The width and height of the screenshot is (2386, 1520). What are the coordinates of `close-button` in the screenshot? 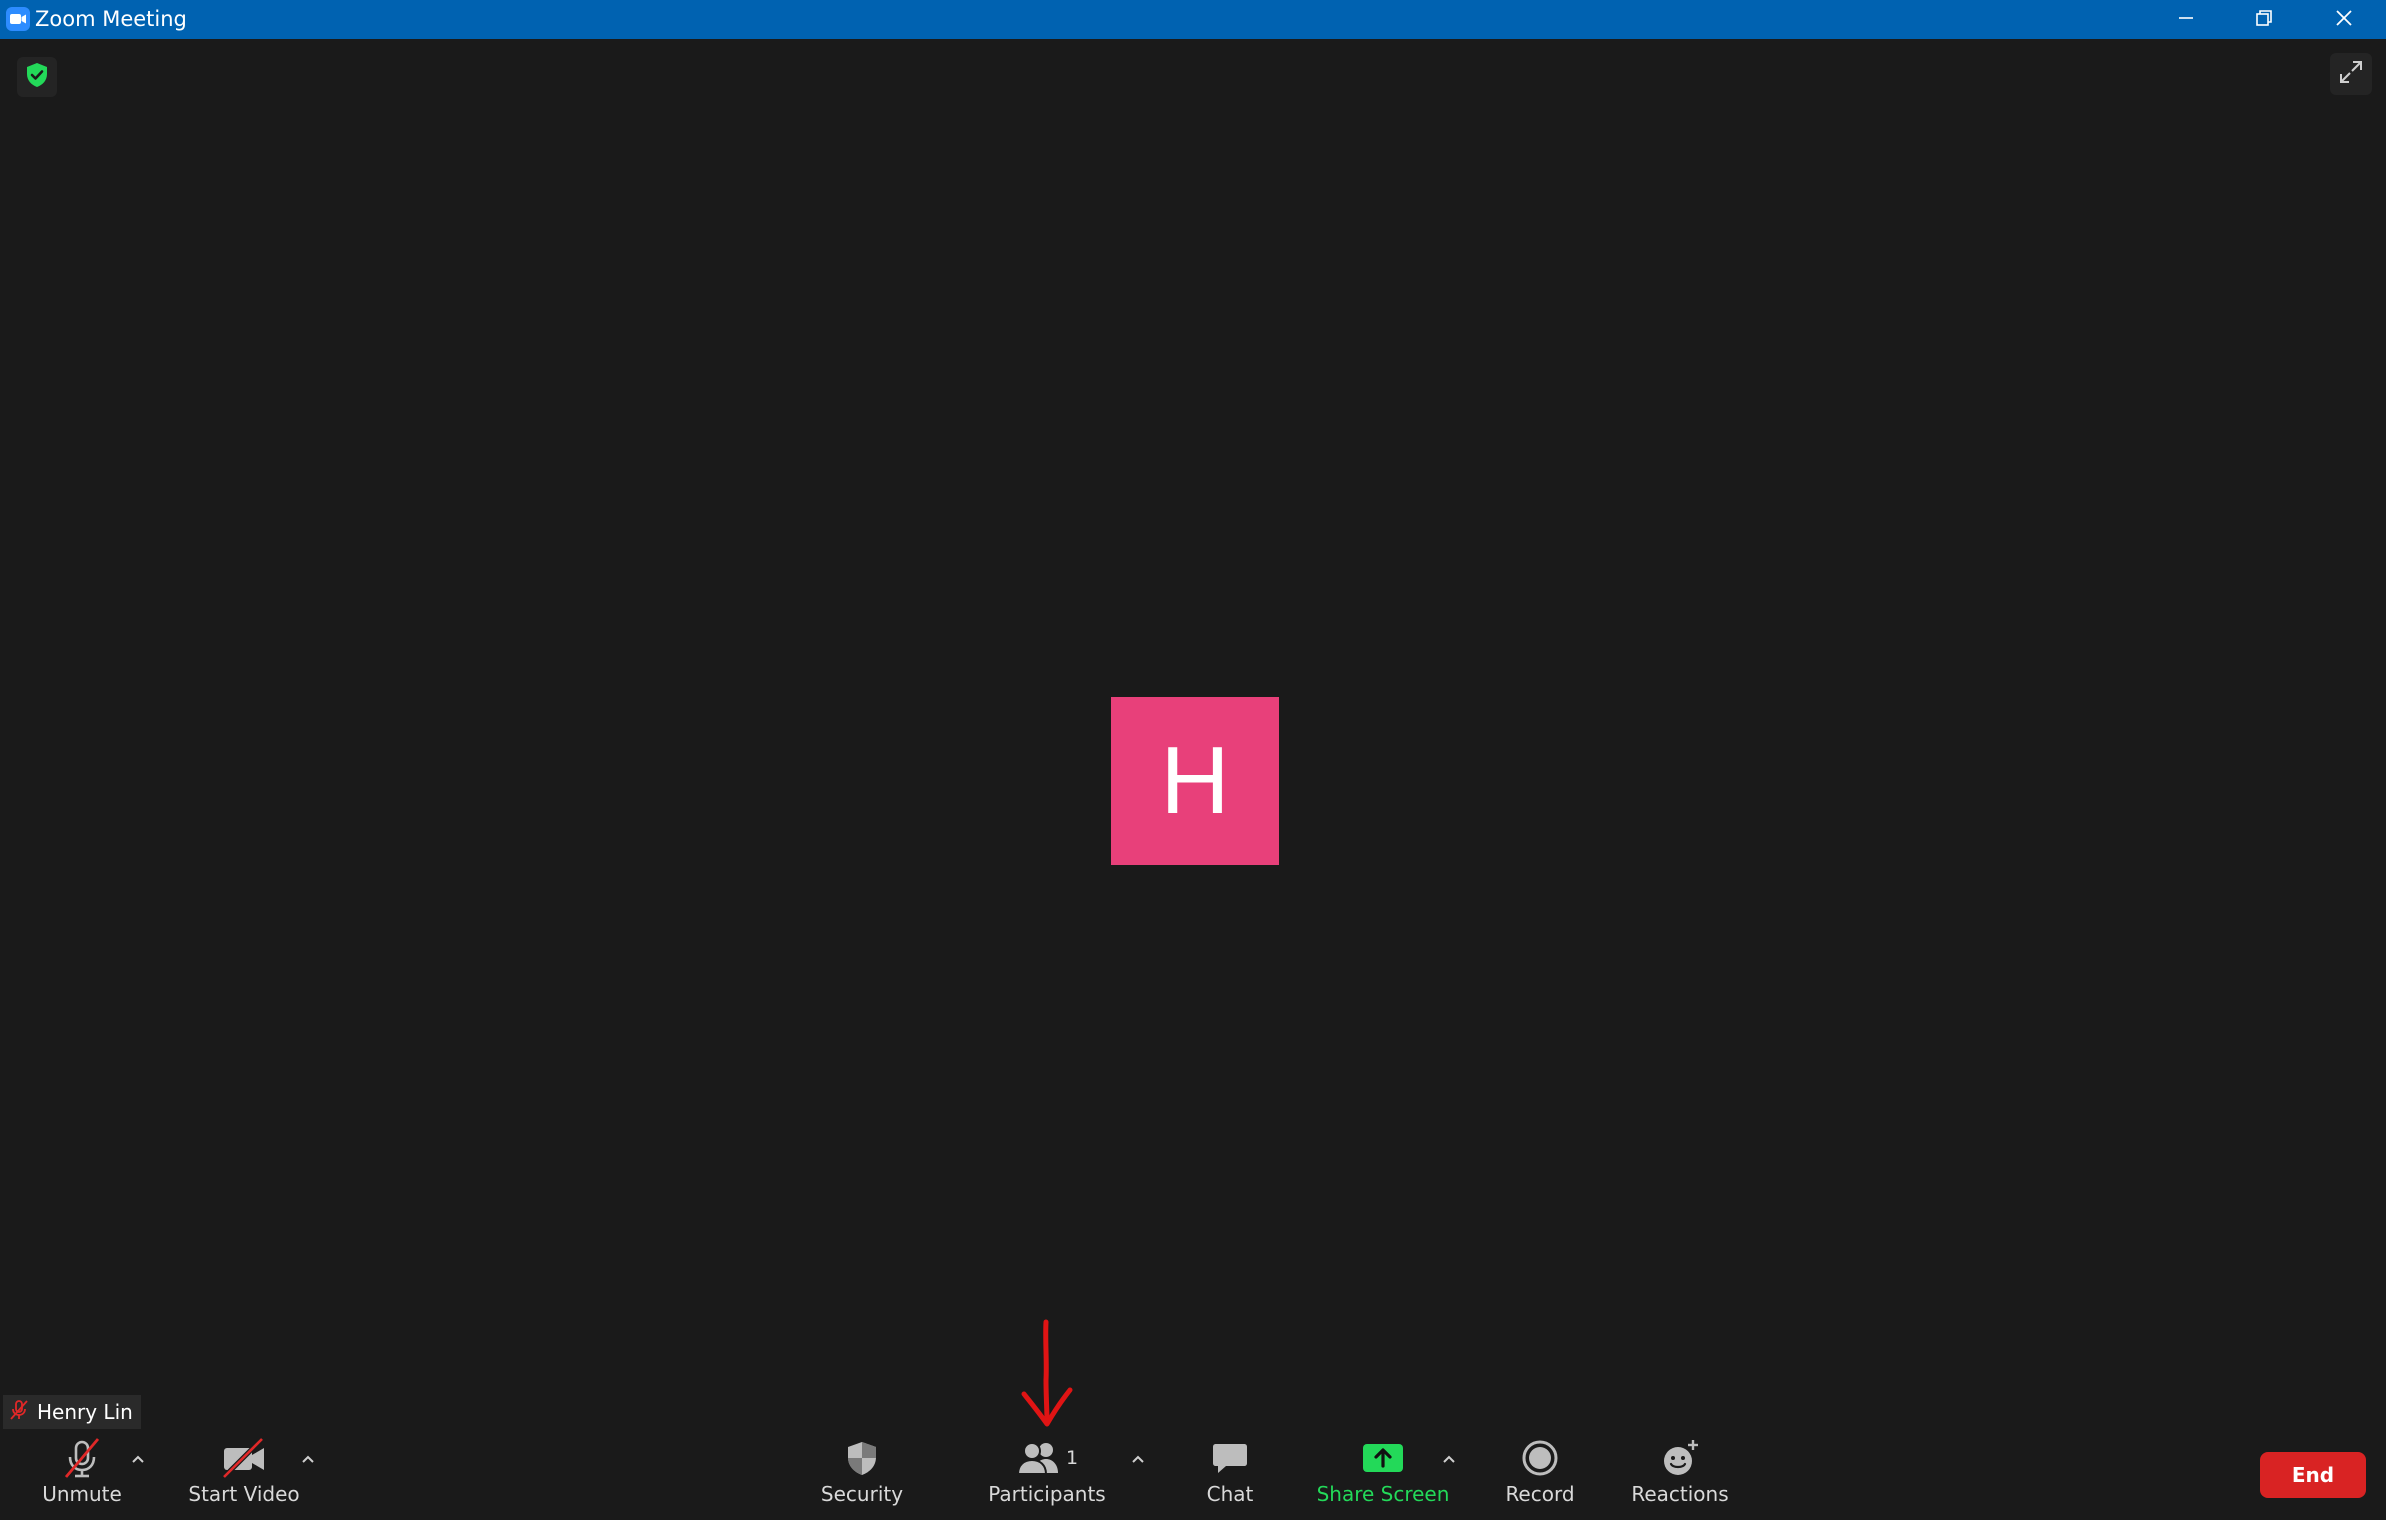 It's located at (2344, 19).